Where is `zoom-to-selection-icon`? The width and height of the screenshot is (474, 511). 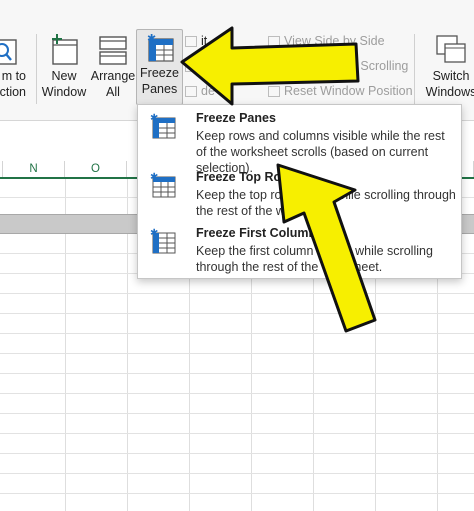
zoom-to-selection-icon is located at coordinates (8, 52).